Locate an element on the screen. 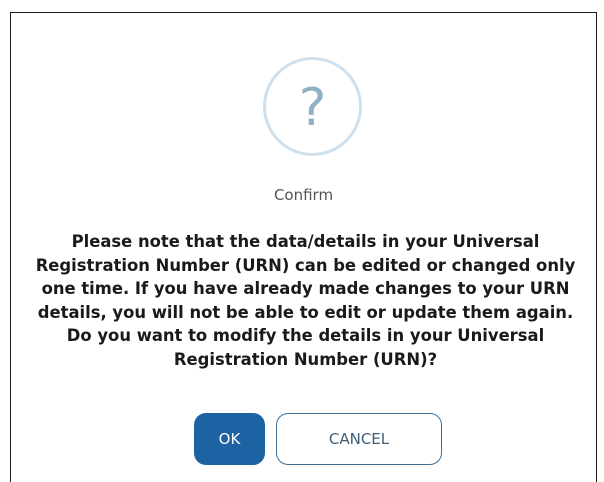 The height and width of the screenshot is (482, 604). question-mark-icon: ? is located at coordinates (312, 106).